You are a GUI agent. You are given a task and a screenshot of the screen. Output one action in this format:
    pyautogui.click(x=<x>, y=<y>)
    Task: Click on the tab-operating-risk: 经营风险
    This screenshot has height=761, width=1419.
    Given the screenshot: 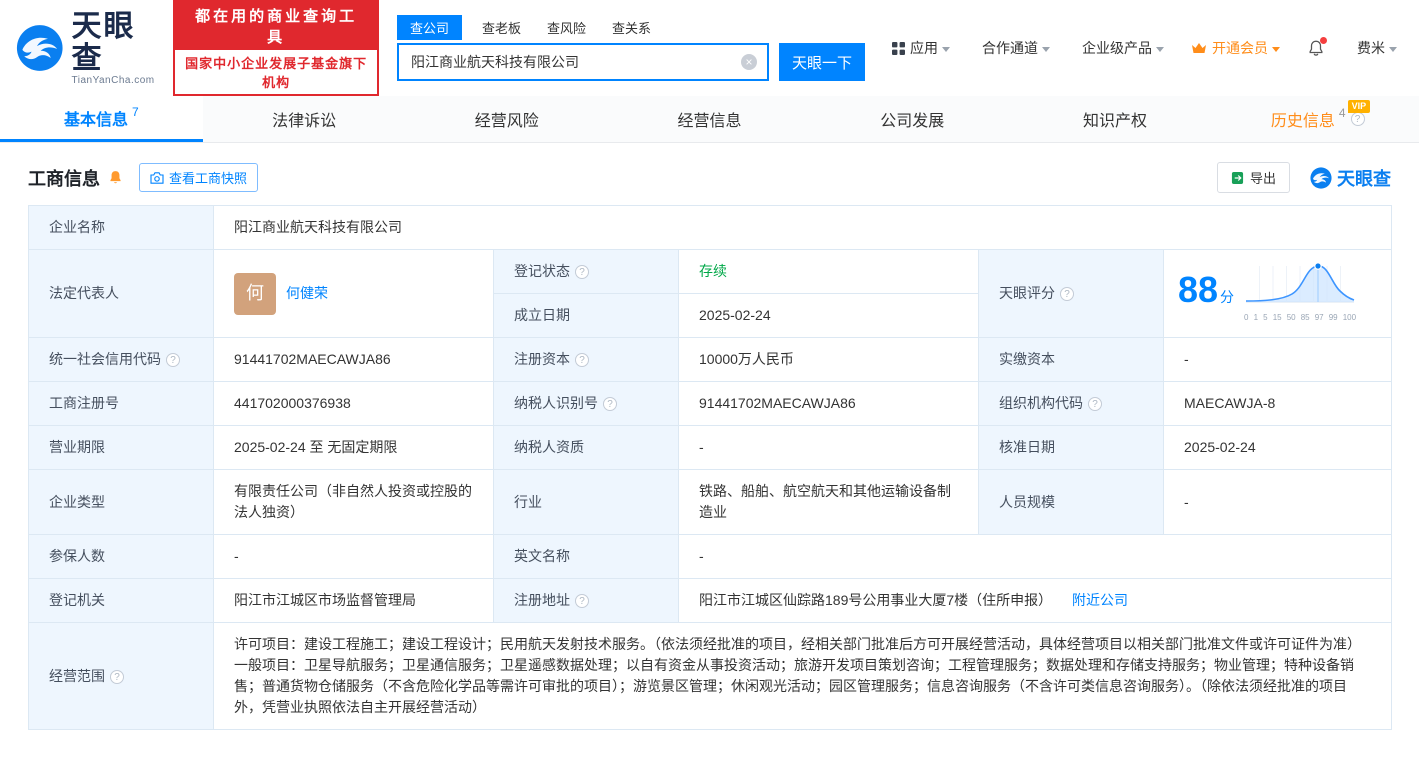 What is the action you would take?
    pyautogui.click(x=506, y=119)
    